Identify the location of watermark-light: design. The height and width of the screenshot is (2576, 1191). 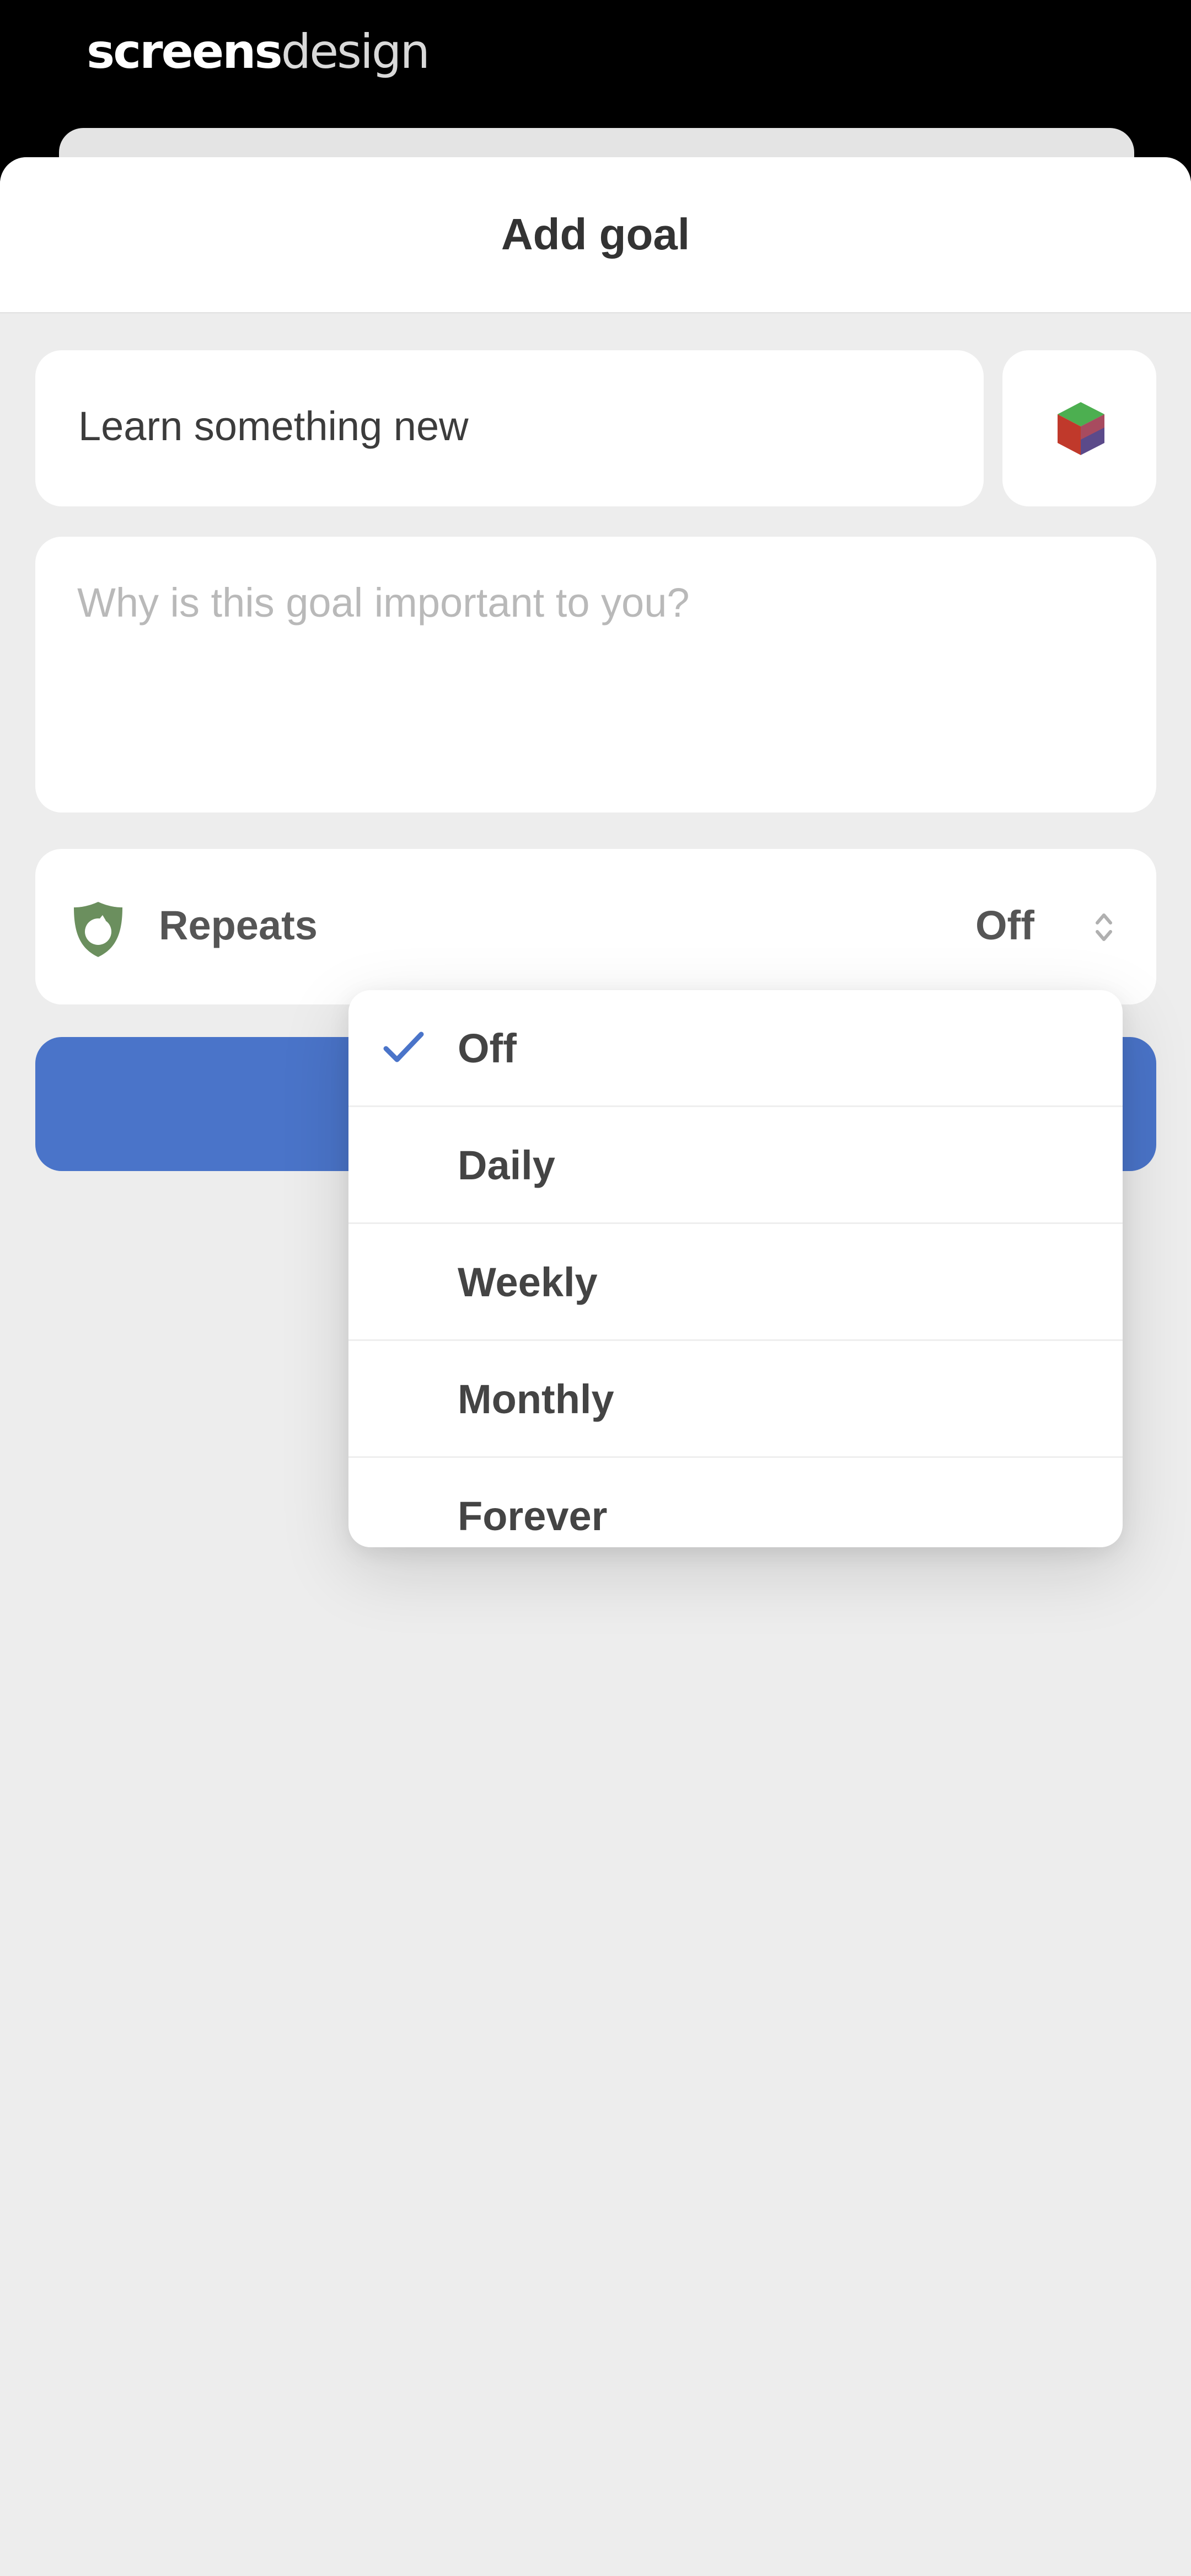
(355, 51).